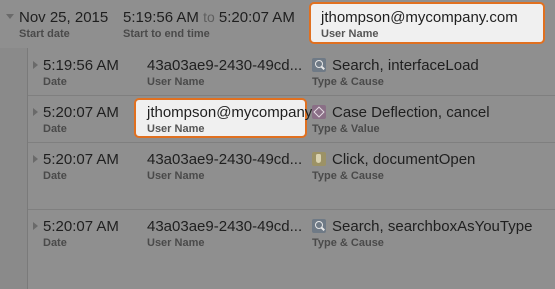  What do you see at coordinates (10, 16) in the screenshot?
I see `collapse-caret-icon` at bounding box center [10, 16].